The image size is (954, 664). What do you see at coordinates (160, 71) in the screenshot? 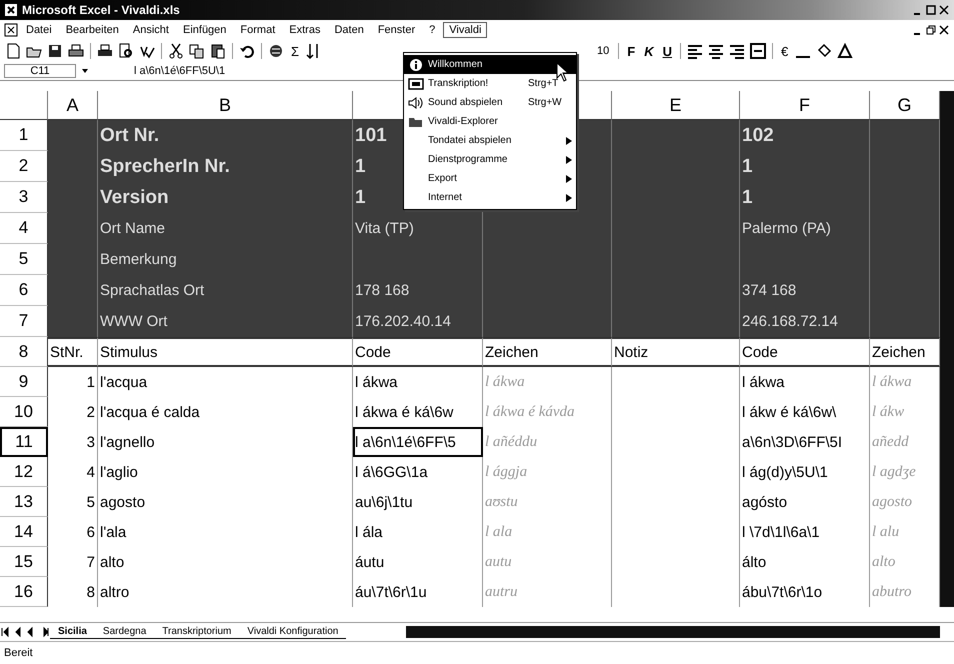
I see `formula-field: l a\6n\1é\6FF\5U\1` at bounding box center [160, 71].